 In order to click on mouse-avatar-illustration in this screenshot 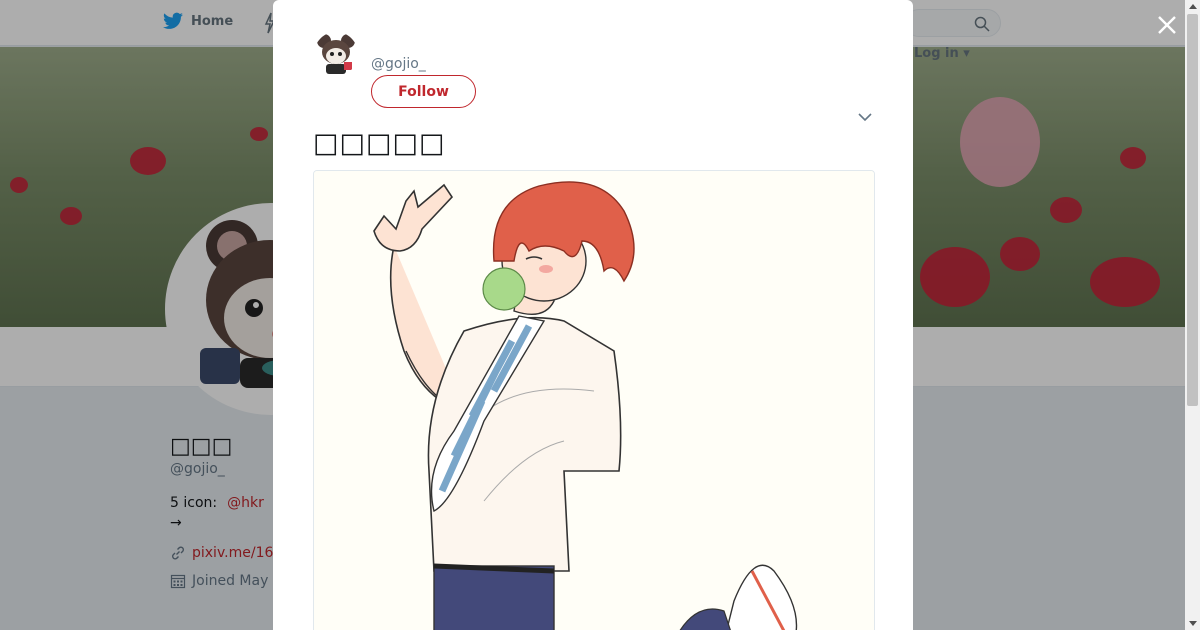, I will do `click(336, 54)`.